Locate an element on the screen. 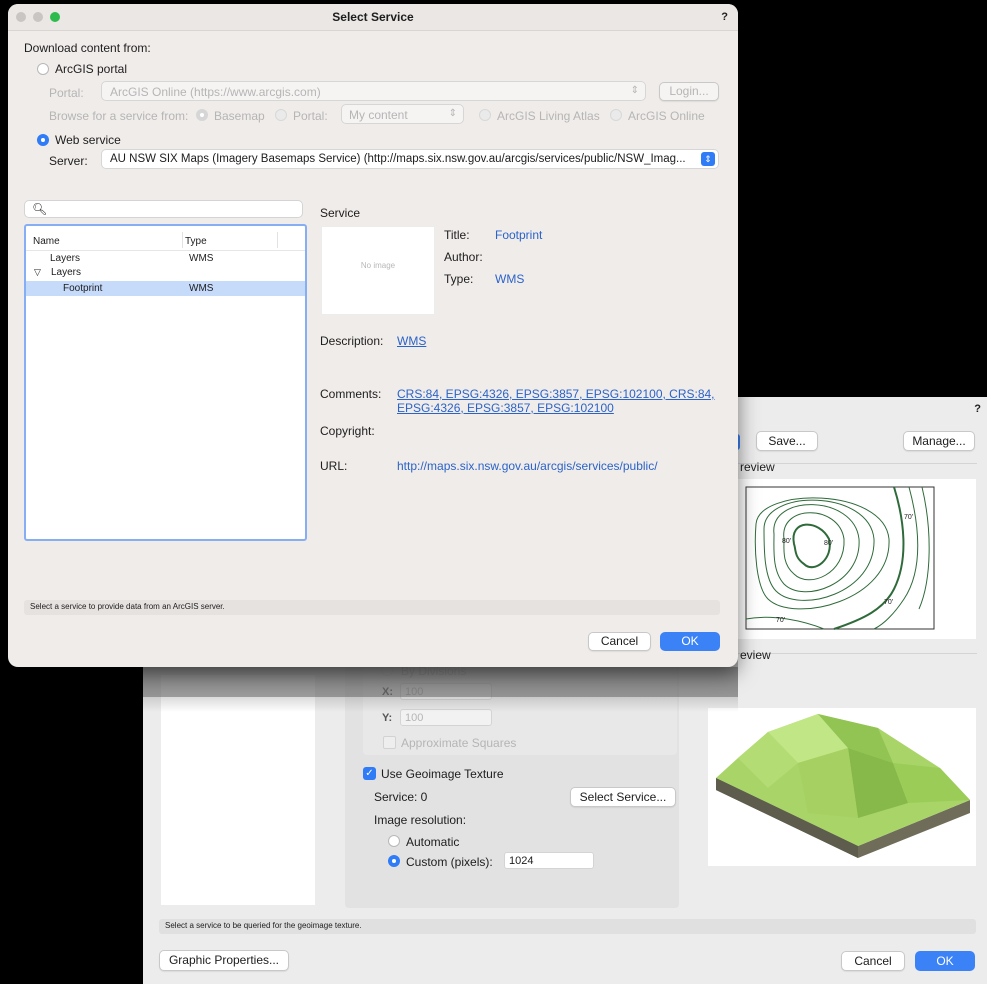 This screenshot has height=984, width=987. portal-select-value: ArcGIS Online (https://www.arcgis.com) is located at coordinates (215, 92).